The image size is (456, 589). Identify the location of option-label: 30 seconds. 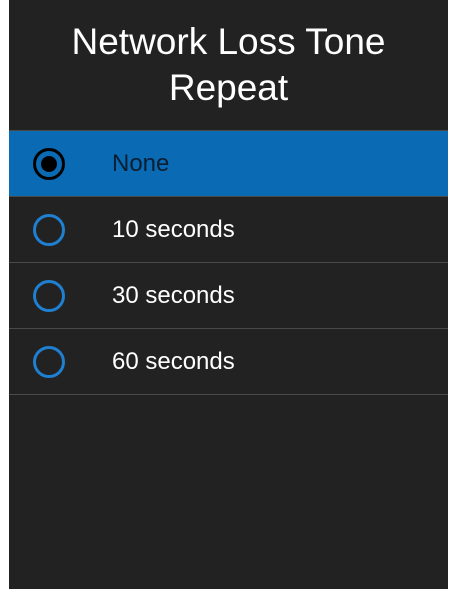
(173, 295).